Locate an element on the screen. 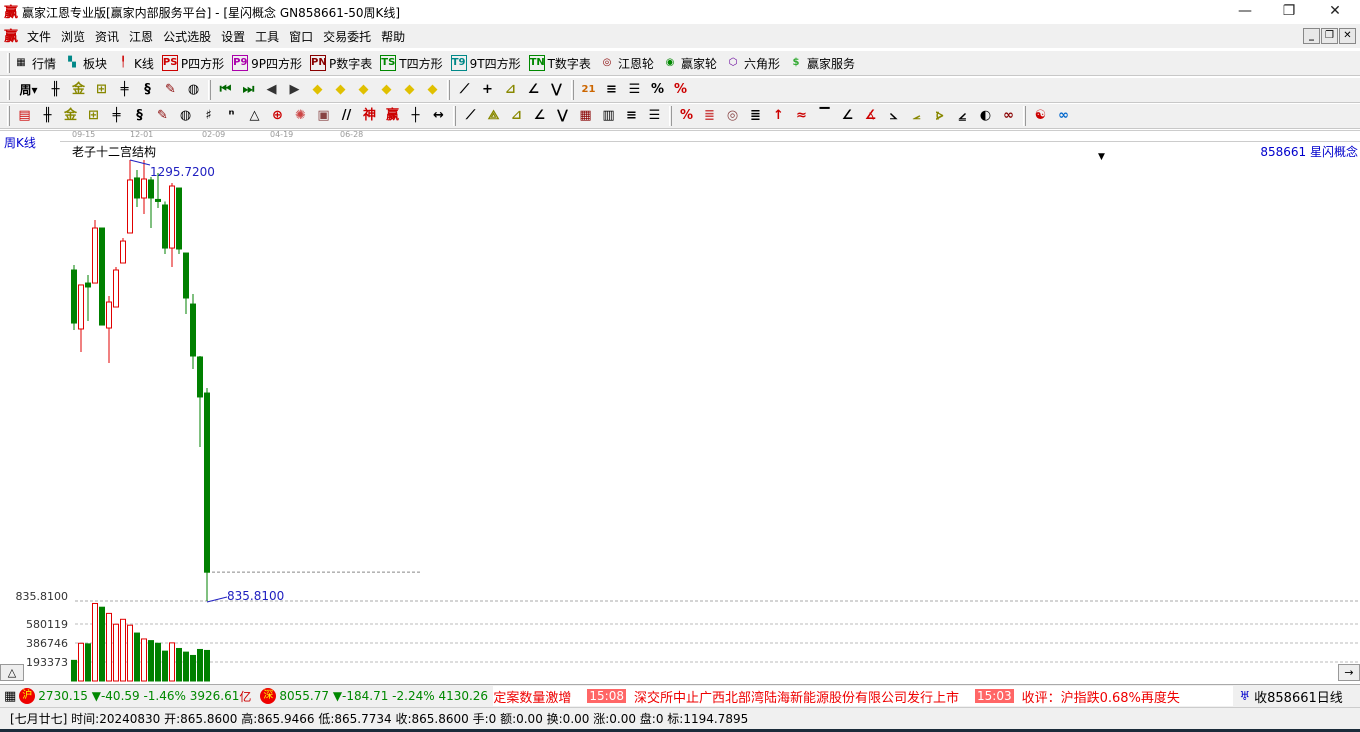 The height and width of the screenshot is (732, 1360). toolbar-button-dollar: $ 赢家服务 is located at coordinates (822, 63).